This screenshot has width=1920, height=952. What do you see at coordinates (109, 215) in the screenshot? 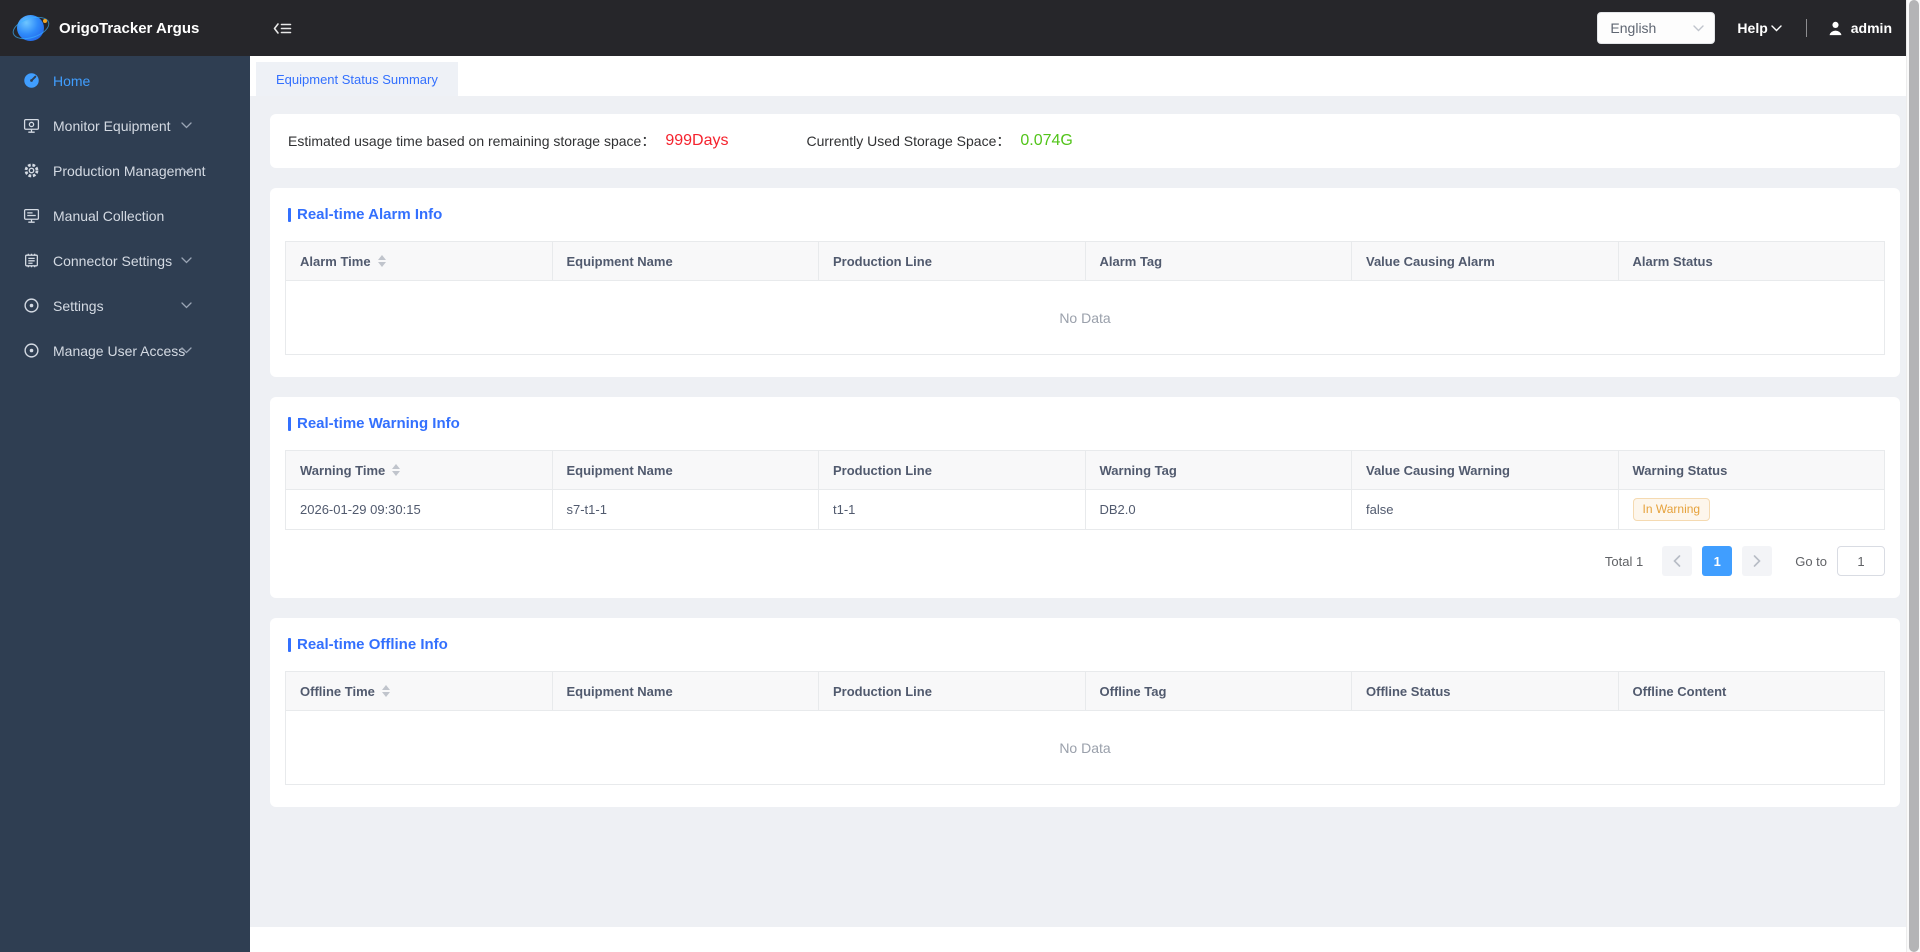
I see `sidebar-item-label: Manual Collection` at bounding box center [109, 215].